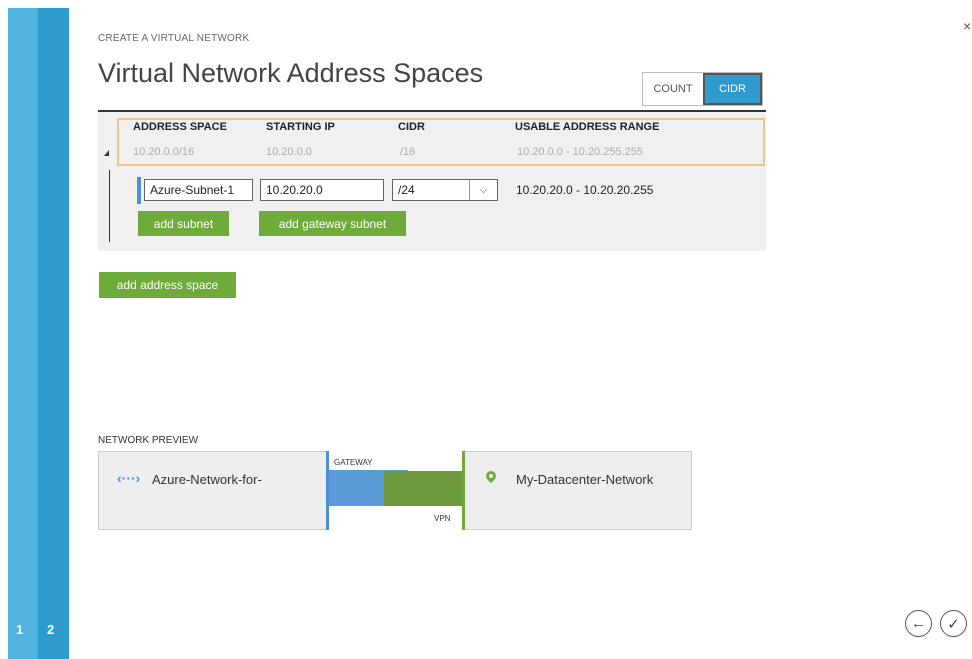 The width and height of the screenshot is (972, 659). I want to click on chevron-down-icon: ⌵, so click(483, 190).